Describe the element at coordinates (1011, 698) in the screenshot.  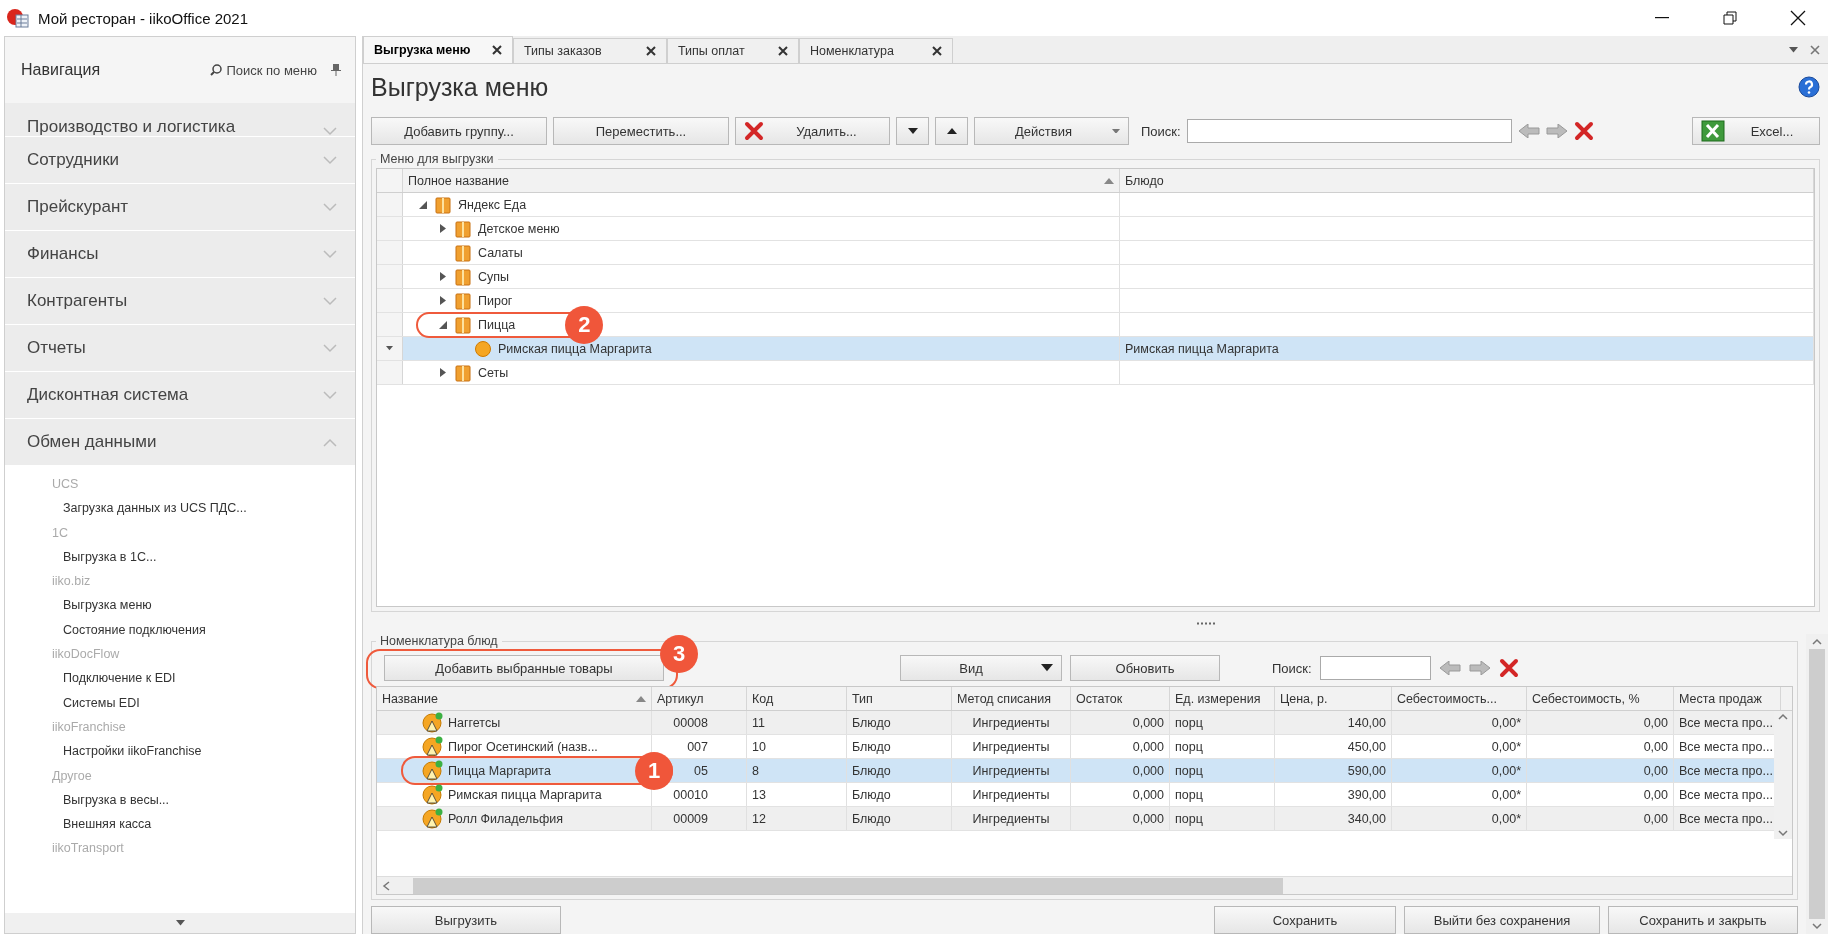
I see `column-header: Метод списания` at that location.